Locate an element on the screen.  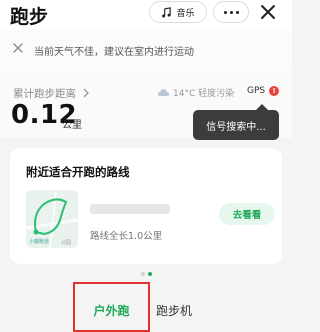
music-label: 音乐 is located at coordinates (185, 13).